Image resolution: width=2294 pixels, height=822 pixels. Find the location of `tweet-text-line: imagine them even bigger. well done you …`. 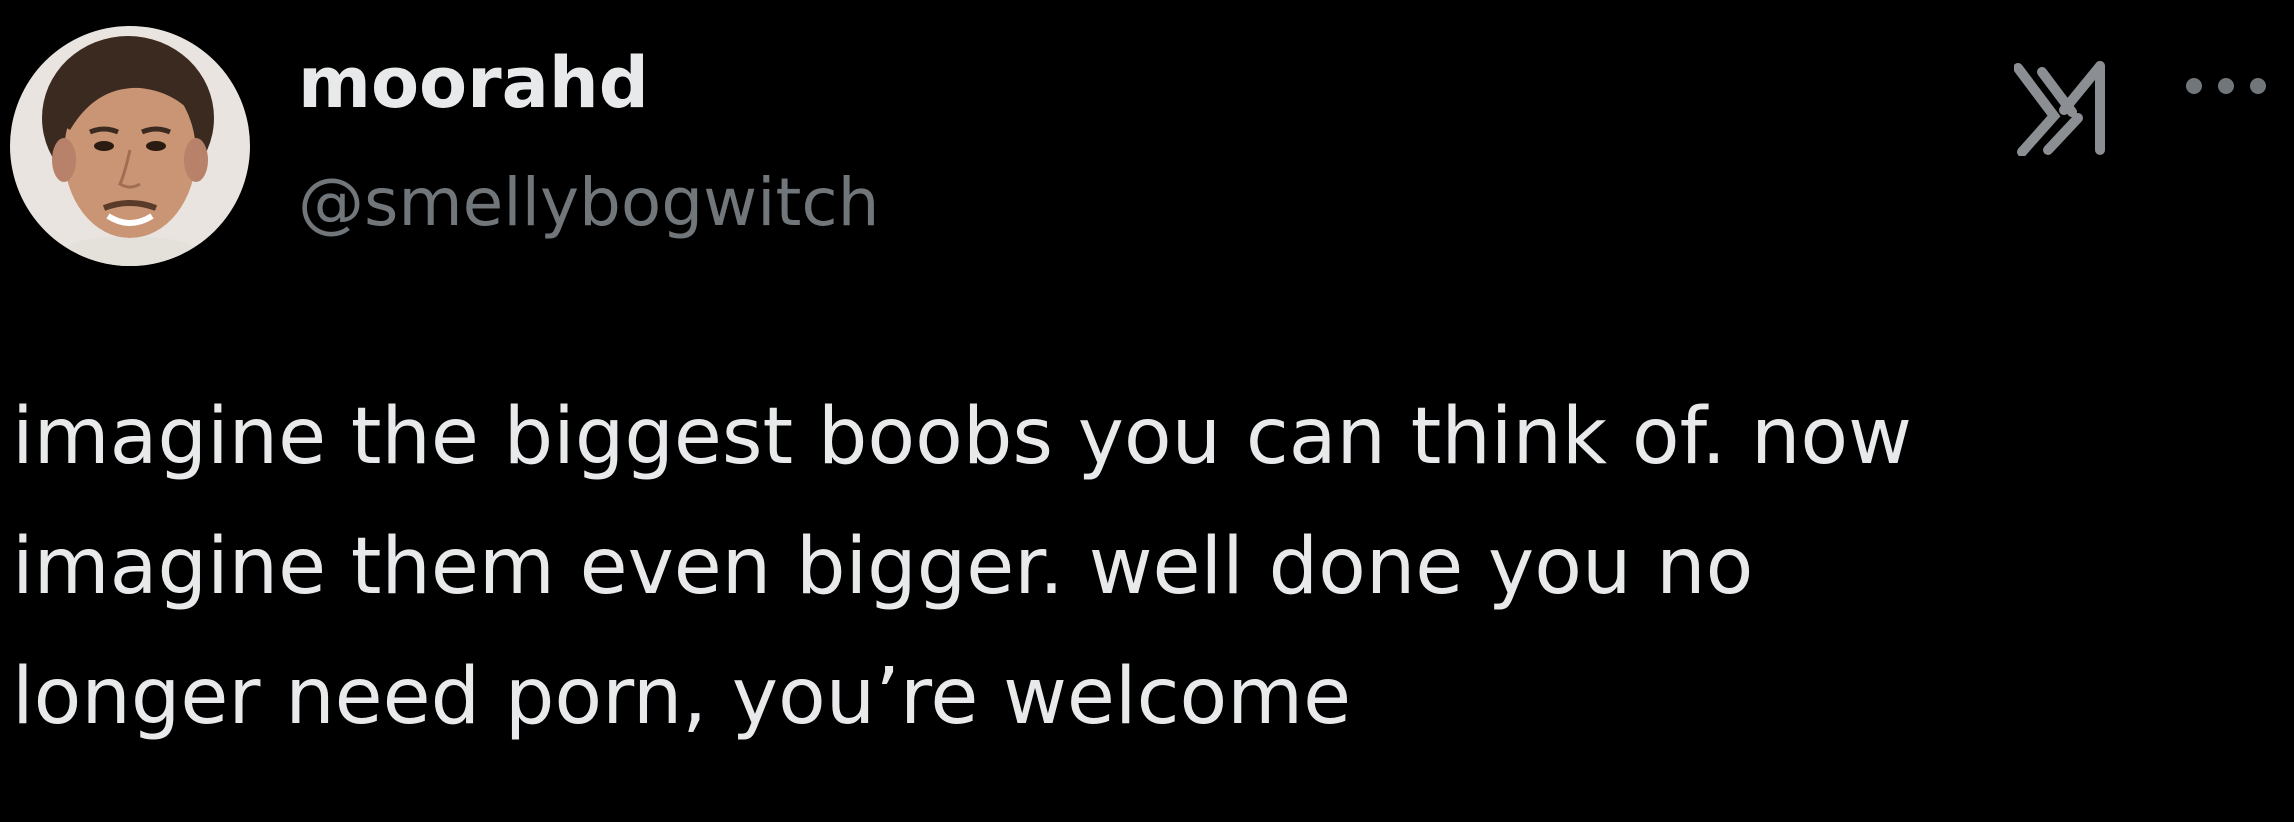

tweet-text-line: imagine them even bigger. well done you … is located at coordinates (883, 567).